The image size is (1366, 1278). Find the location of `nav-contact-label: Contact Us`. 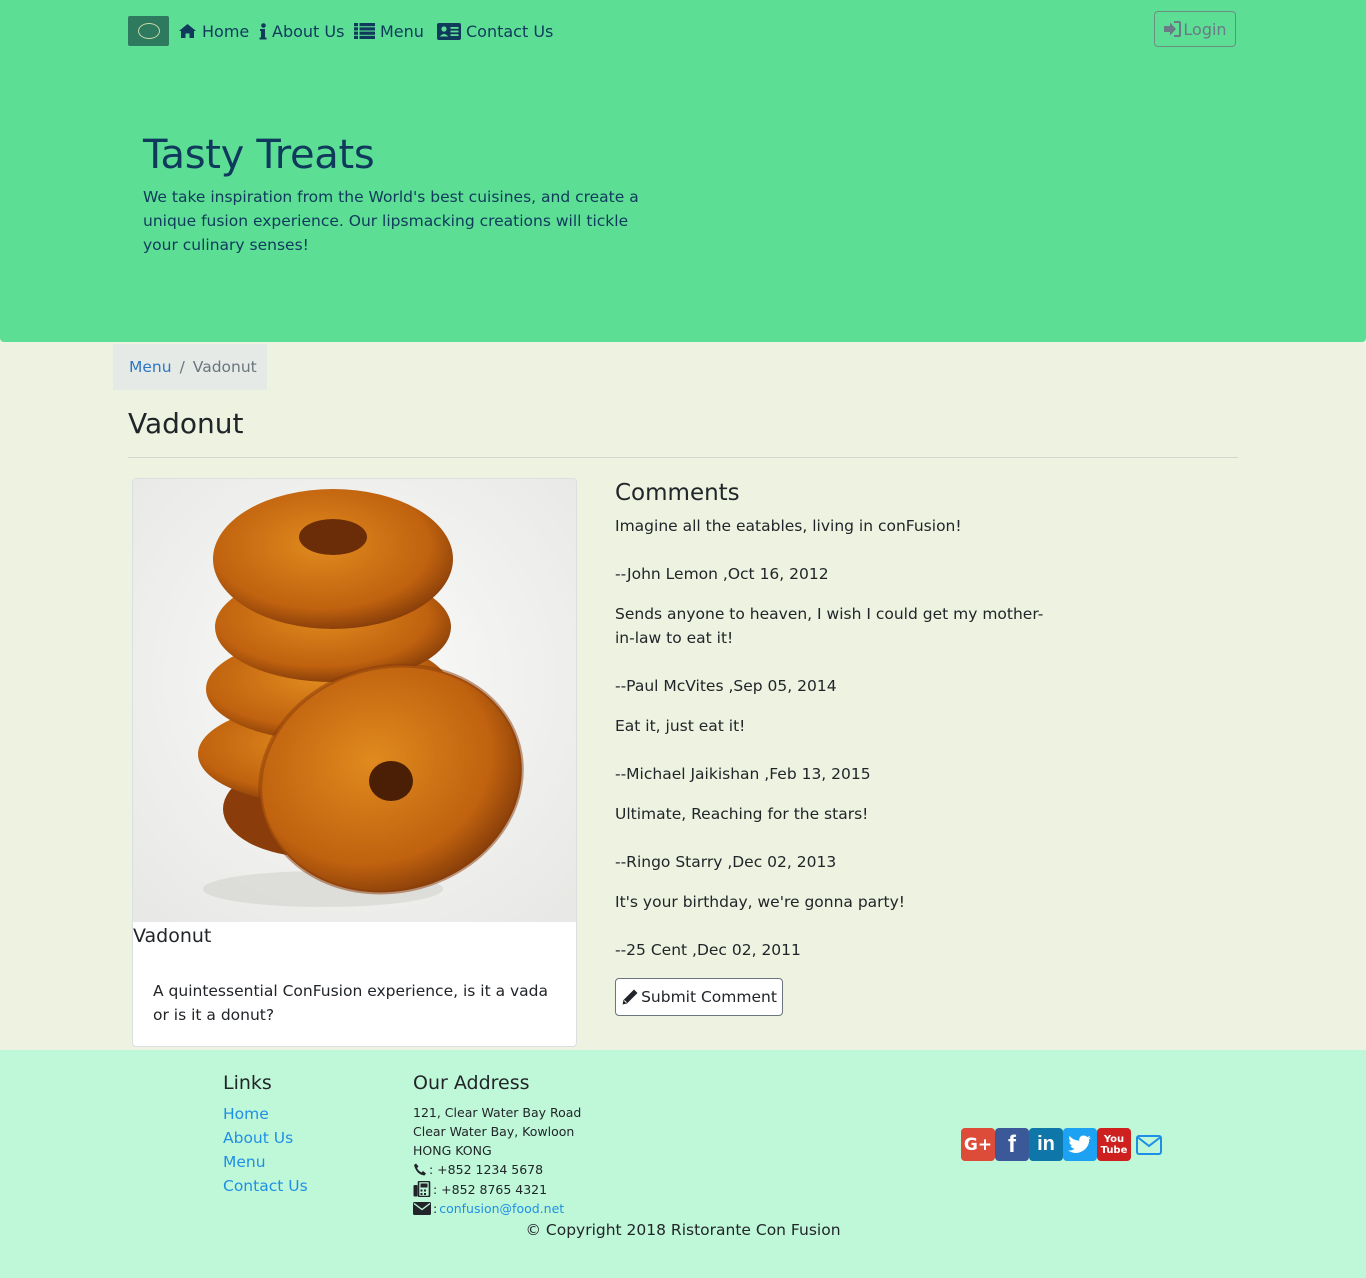

nav-contact-label: Contact Us is located at coordinates (510, 31).